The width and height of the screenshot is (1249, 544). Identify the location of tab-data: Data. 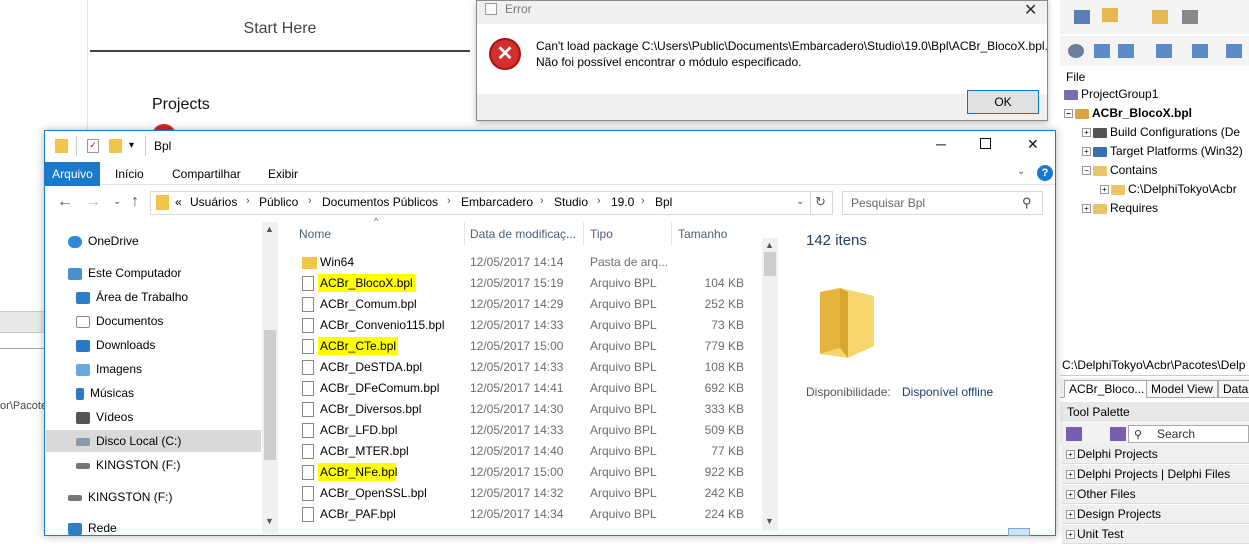
(1233, 389).